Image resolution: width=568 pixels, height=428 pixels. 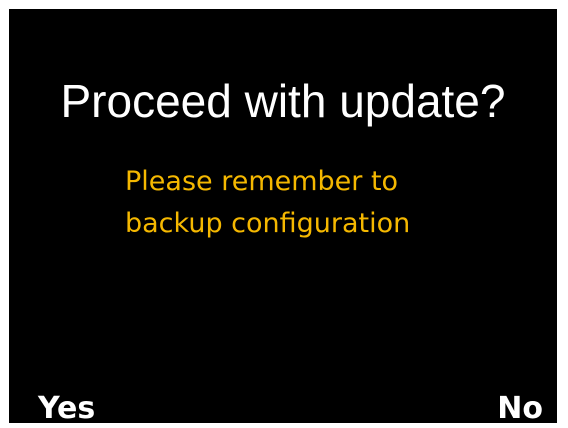 I want to click on no-button: No, so click(x=520, y=409).